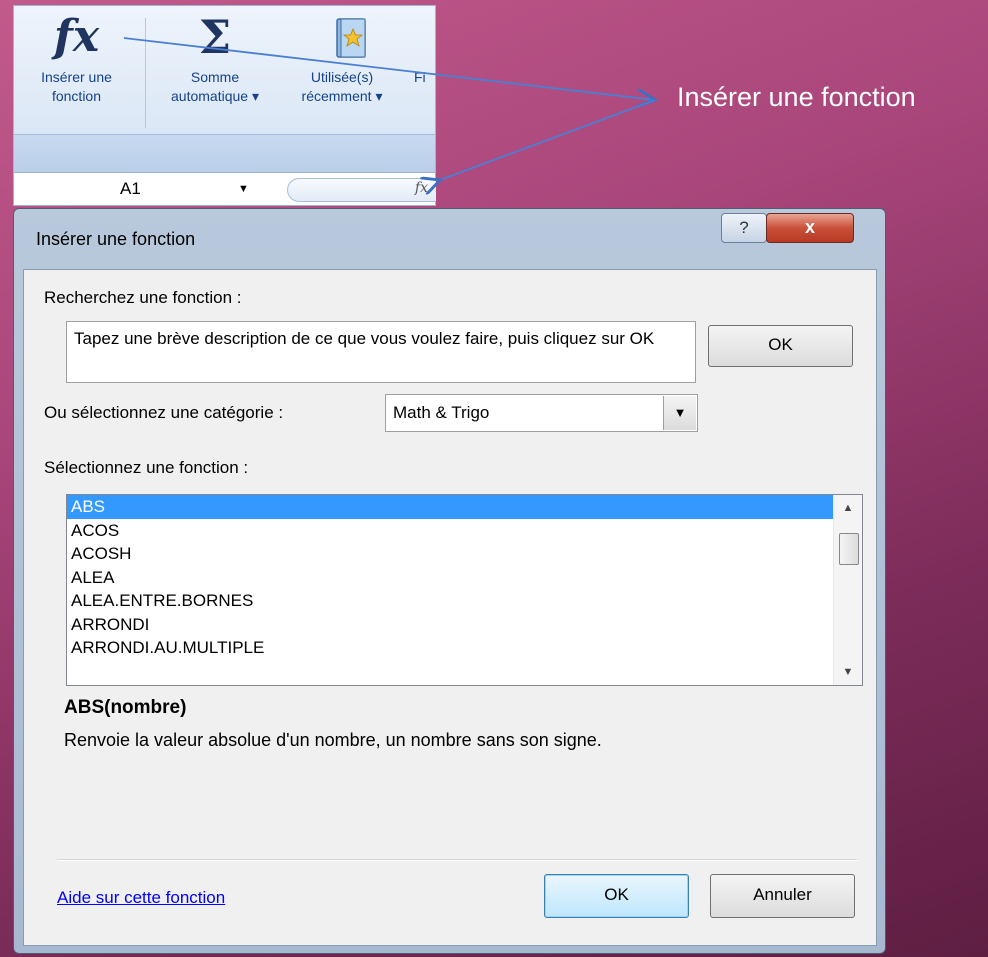  Describe the element at coordinates (450, 648) in the screenshot. I see `function-list-item: ARRONDI.AU.MULTIPLE` at that location.